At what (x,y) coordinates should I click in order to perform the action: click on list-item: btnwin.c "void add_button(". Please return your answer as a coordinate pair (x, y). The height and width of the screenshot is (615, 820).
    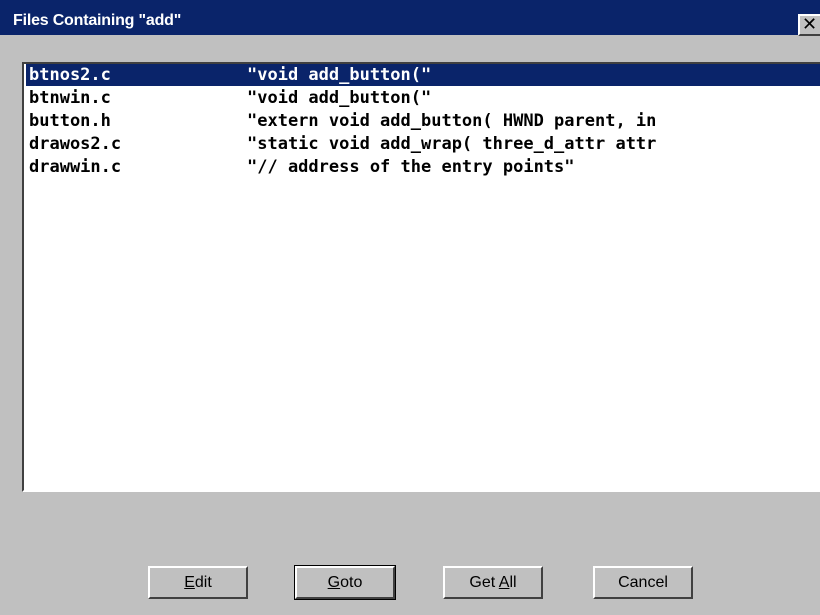
    Looking at the image, I should click on (423, 98).